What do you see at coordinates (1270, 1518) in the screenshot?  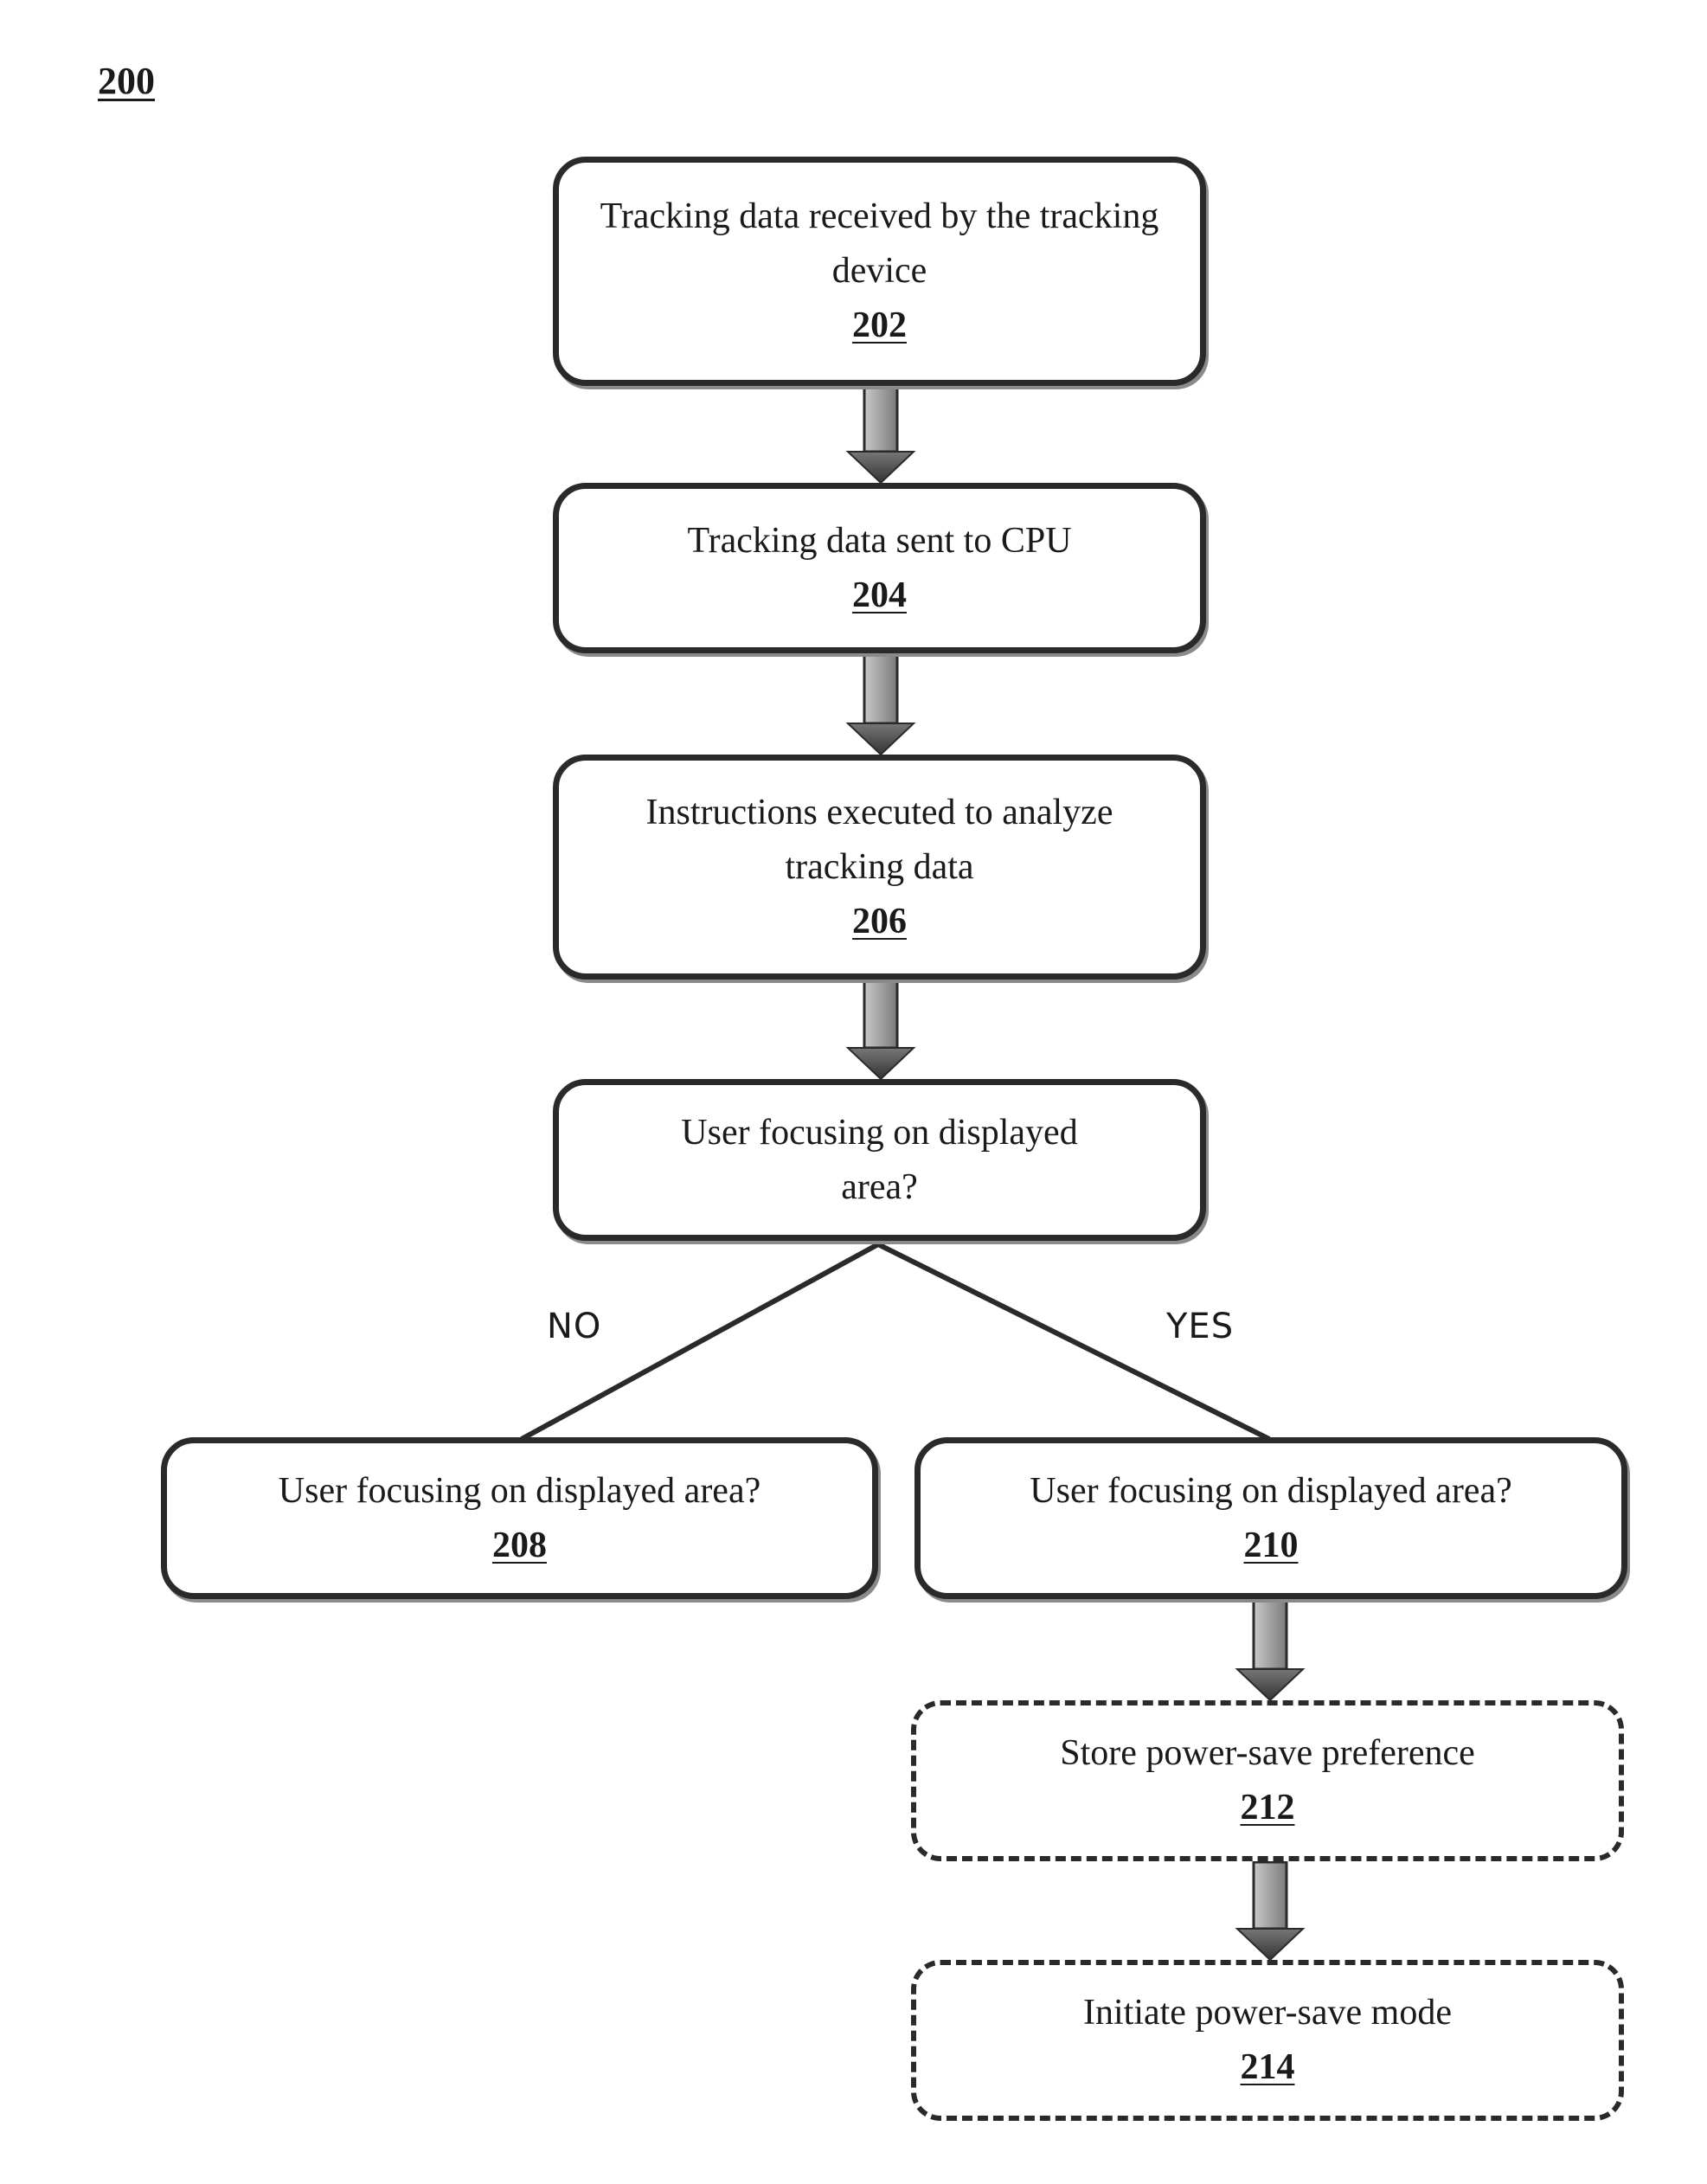 I see `step-210-box: User focusing on displayed area? 210` at bounding box center [1270, 1518].